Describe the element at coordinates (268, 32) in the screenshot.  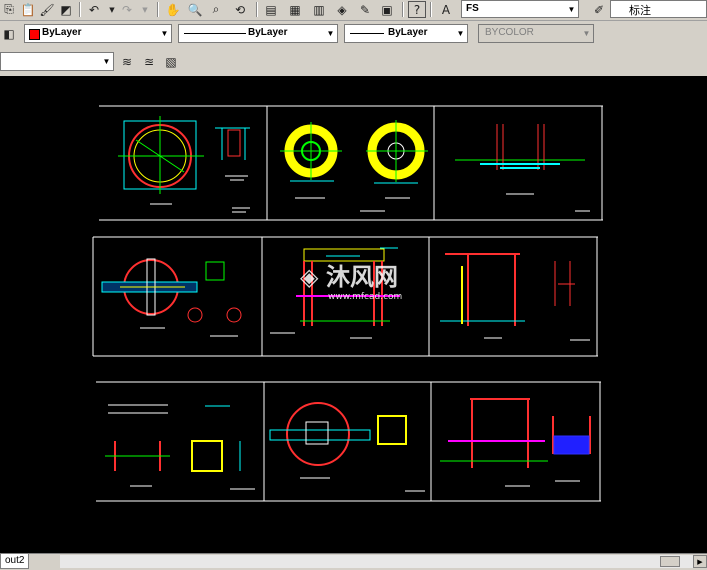
I see `linetype-value: ByLayer` at that location.